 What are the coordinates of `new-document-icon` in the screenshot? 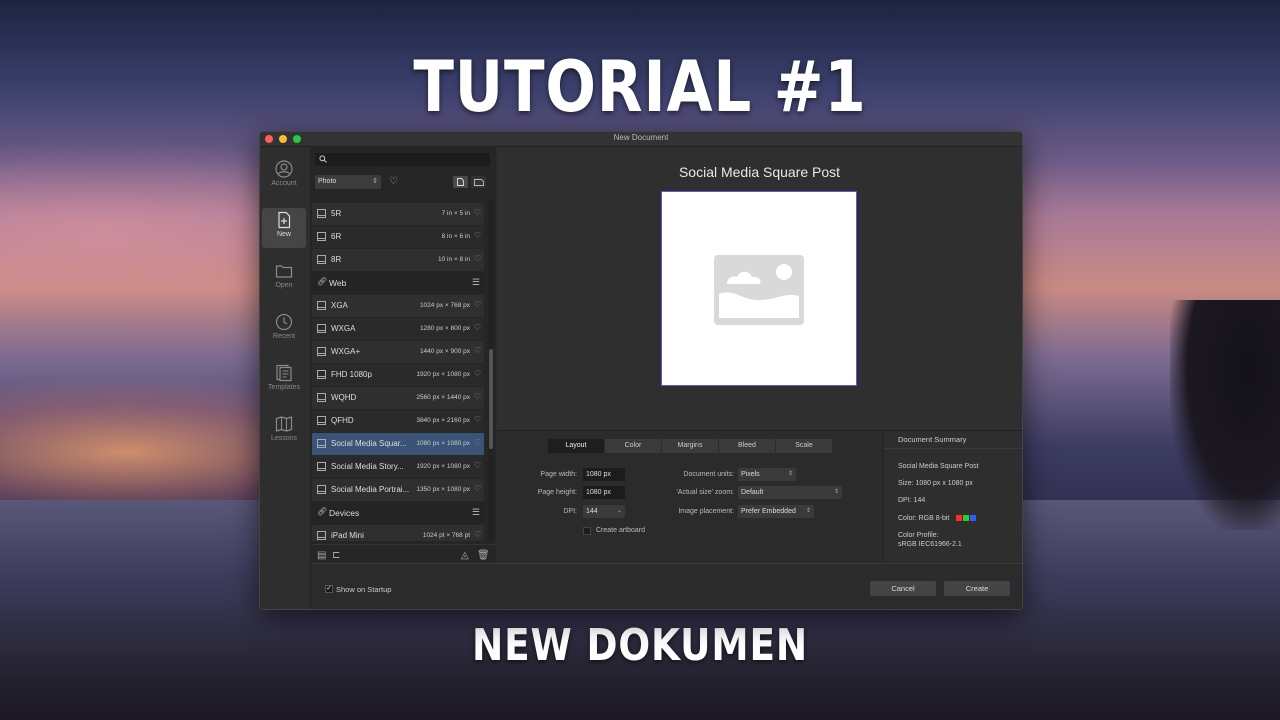 It's located at (284, 220).